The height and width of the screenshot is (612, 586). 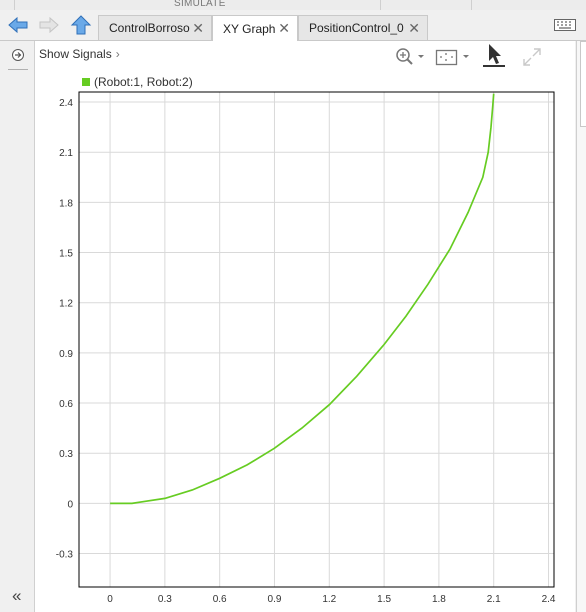 I want to click on section-label: SIMULATE, so click(x=200, y=4).